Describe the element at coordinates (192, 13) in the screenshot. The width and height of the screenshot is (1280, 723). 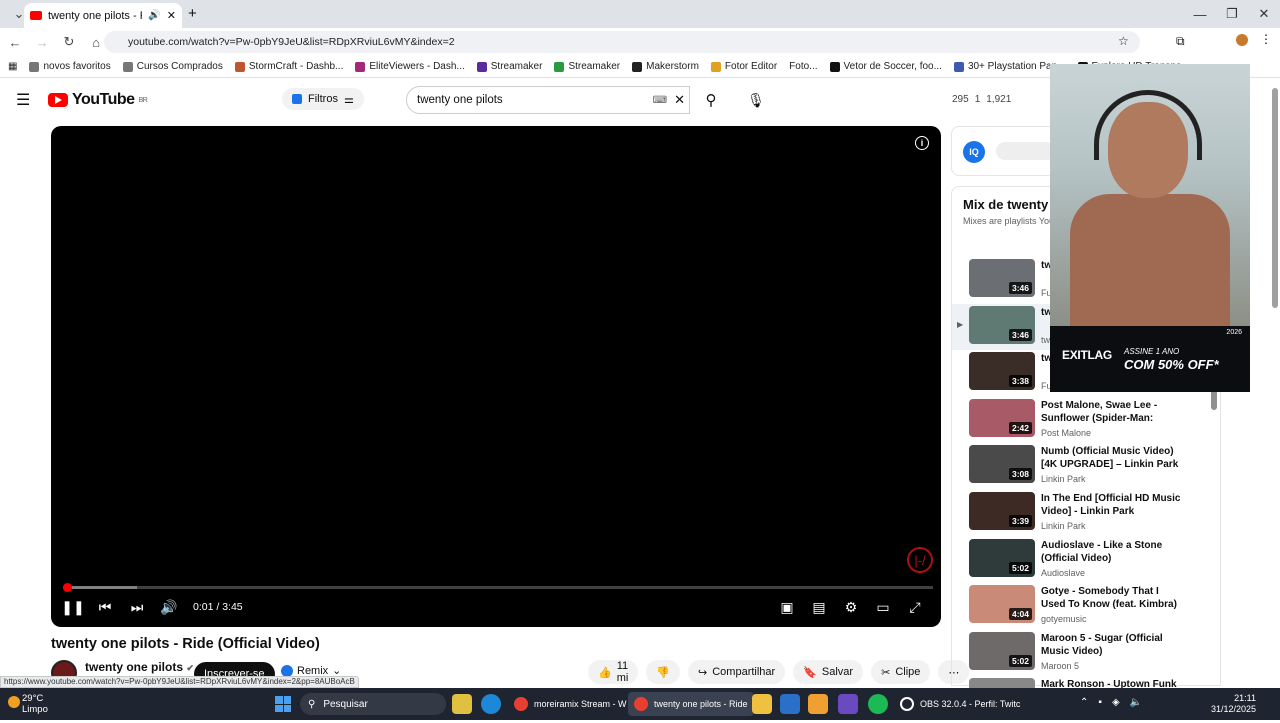
I see `new-tab-button: +` at that location.